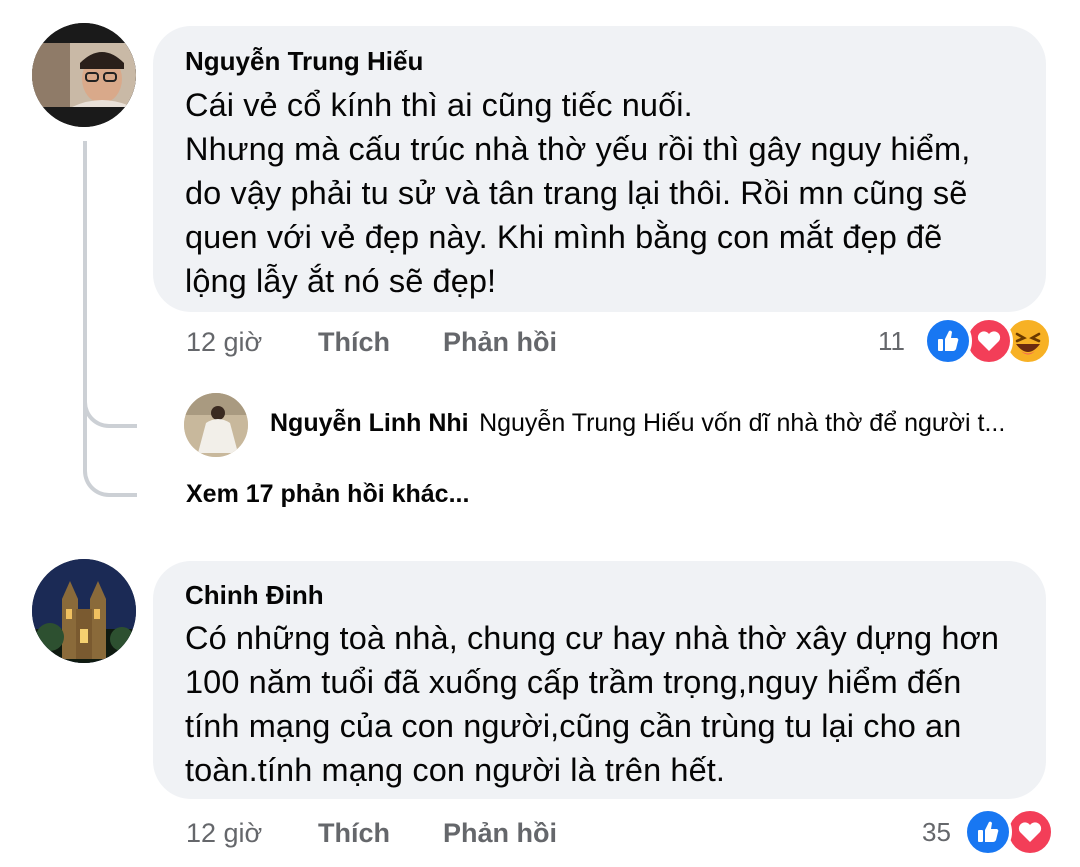 The width and height of the screenshot is (1080, 867). What do you see at coordinates (891, 341) in the screenshot?
I see `reaction-count: 11` at bounding box center [891, 341].